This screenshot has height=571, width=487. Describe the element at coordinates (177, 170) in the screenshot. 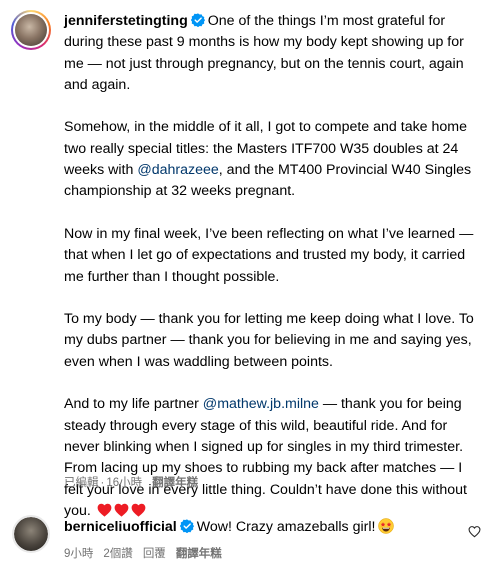

I see `mention-link-dahrazeee: @dahrazeee` at that location.